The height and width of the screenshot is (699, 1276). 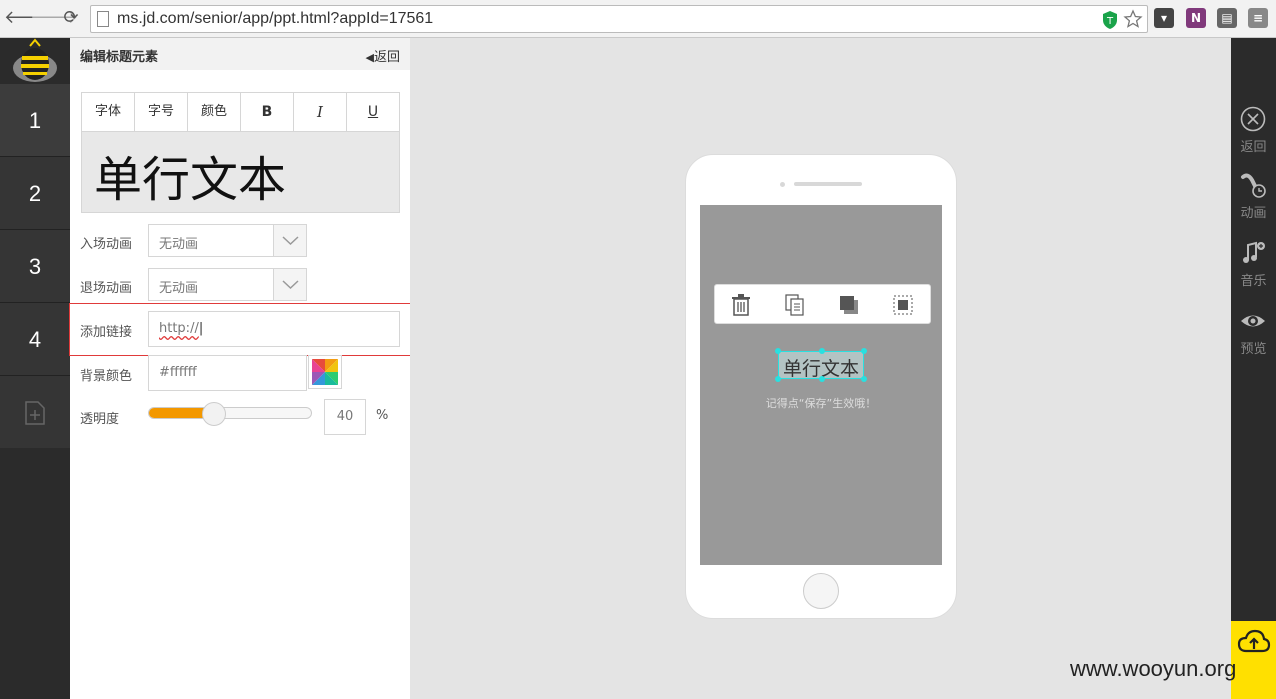 I want to click on close-circle-icon, so click(x=1253, y=119).